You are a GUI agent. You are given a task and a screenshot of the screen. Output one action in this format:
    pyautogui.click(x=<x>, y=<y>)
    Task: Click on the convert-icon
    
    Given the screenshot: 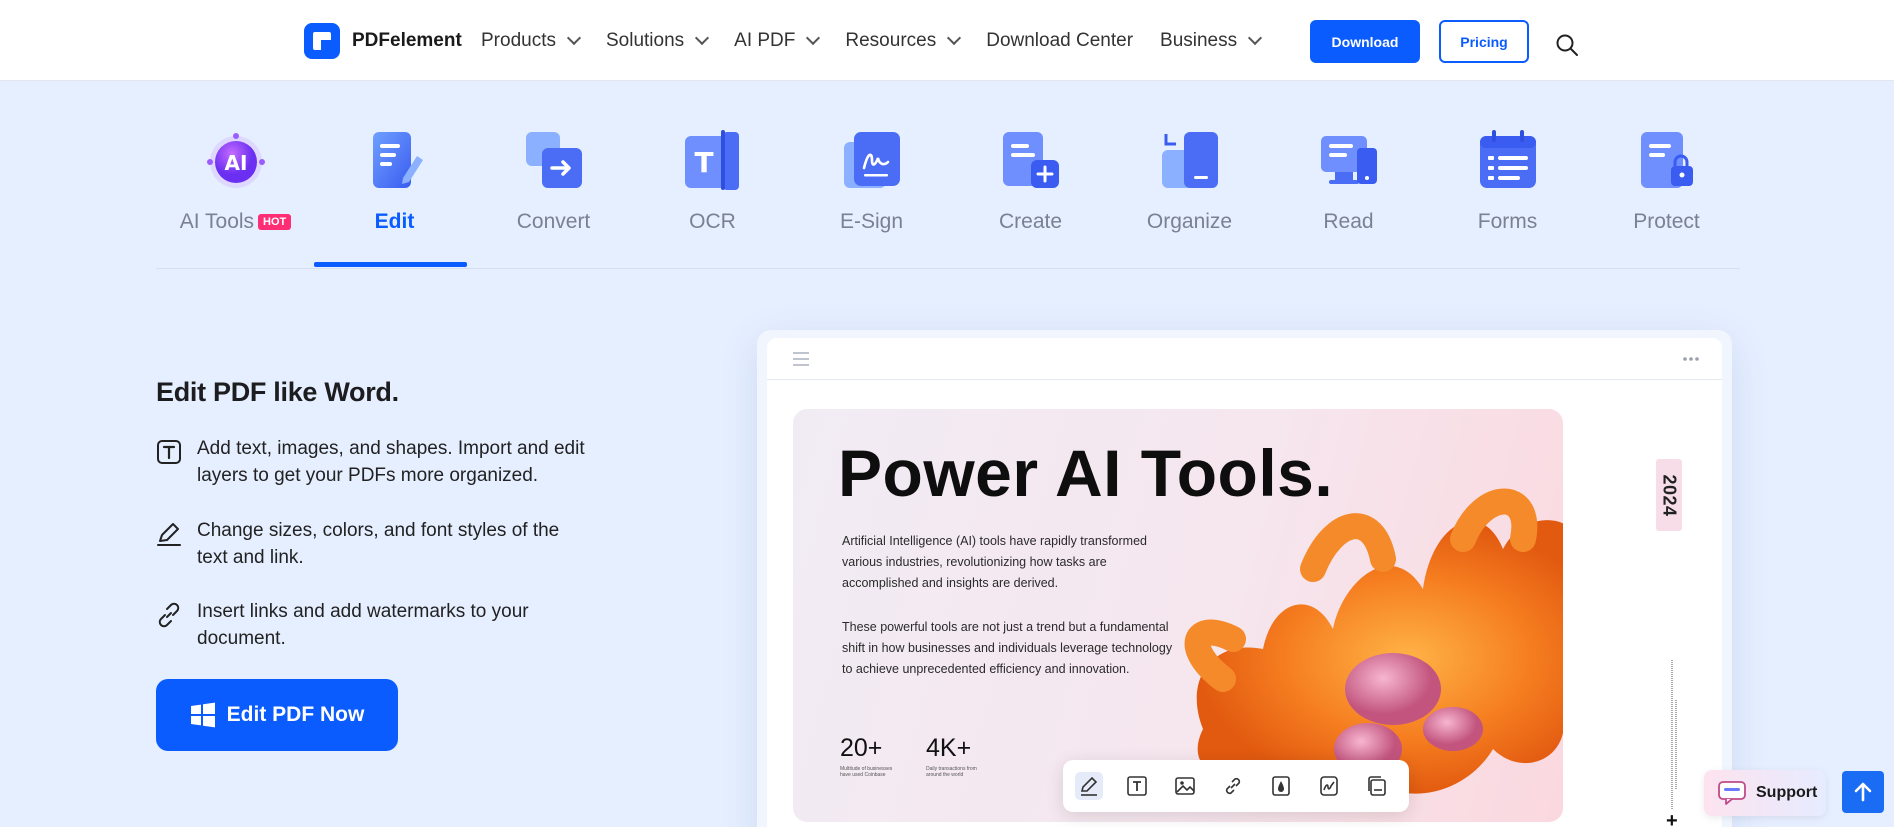 What is the action you would take?
    pyautogui.click(x=554, y=160)
    